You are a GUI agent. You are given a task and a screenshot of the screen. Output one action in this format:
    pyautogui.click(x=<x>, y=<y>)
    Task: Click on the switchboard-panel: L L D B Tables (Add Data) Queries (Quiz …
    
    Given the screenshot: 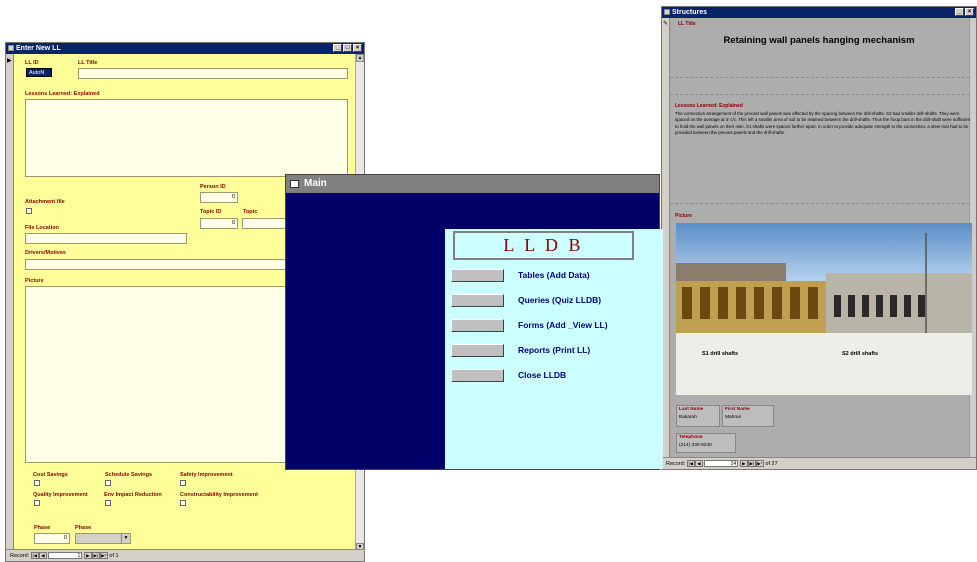 What is the action you would take?
    pyautogui.click(x=553, y=349)
    